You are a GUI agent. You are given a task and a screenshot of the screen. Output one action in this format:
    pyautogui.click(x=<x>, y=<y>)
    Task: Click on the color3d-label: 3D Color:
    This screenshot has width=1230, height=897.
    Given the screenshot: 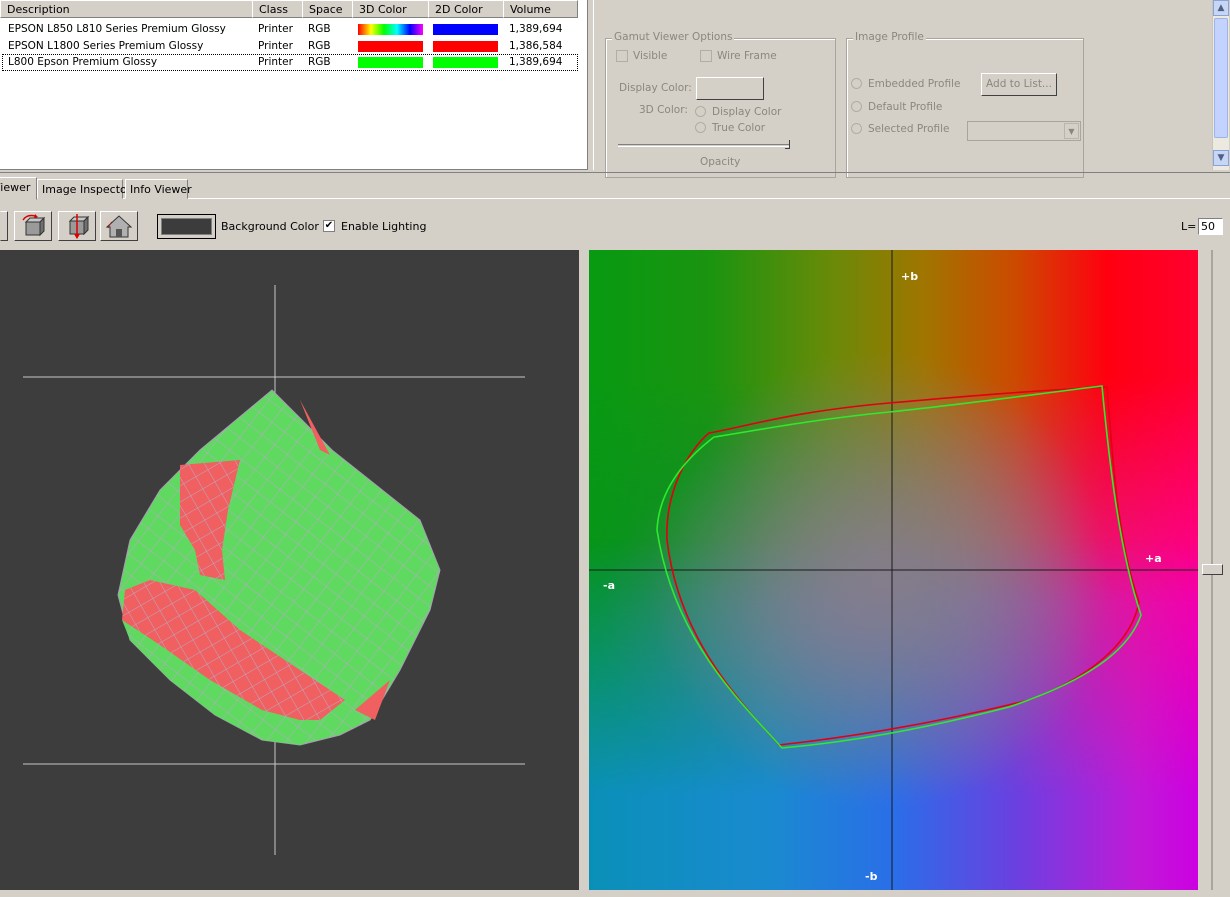 What is the action you would take?
    pyautogui.click(x=663, y=110)
    